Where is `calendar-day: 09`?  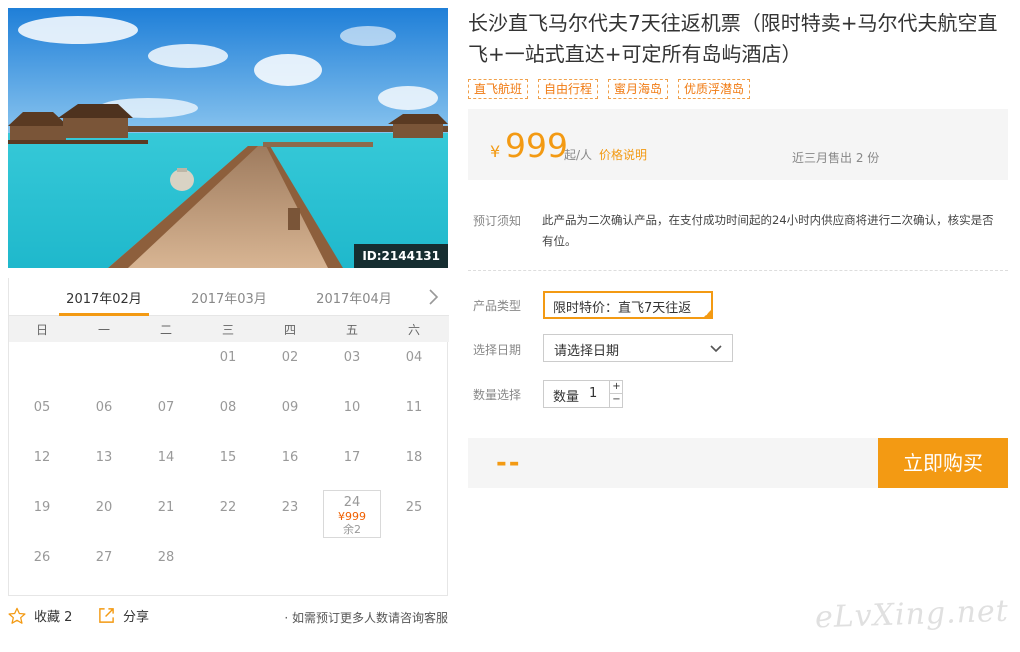 calendar-day: 09 is located at coordinates (290, 407).